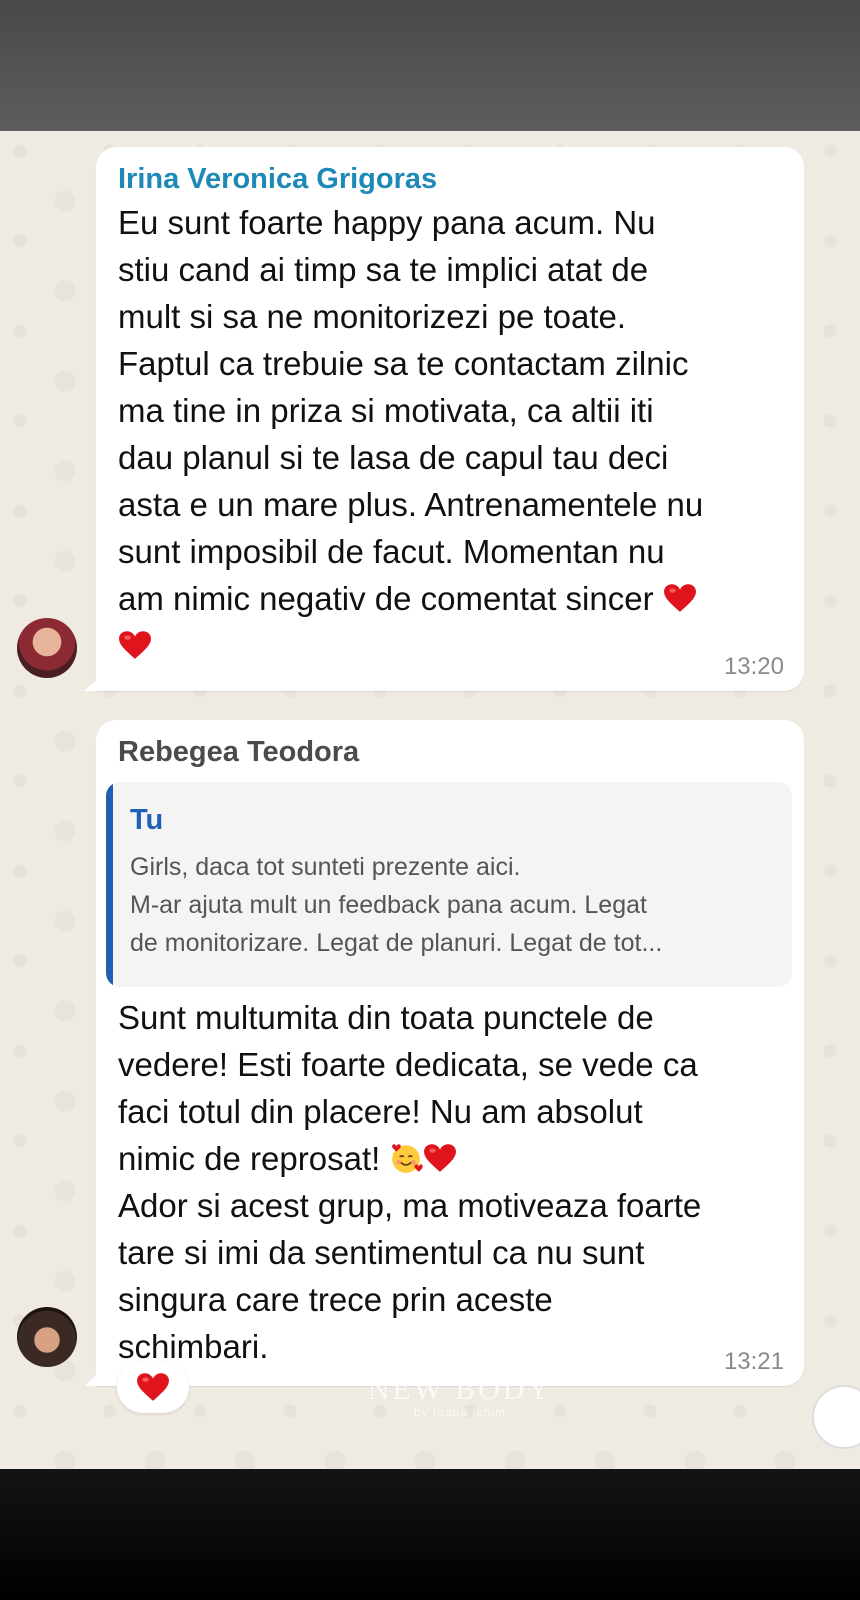 The height and width of the screenshot is (1600, 860). I want to click on quote-author: Tu, so click(147, 820).